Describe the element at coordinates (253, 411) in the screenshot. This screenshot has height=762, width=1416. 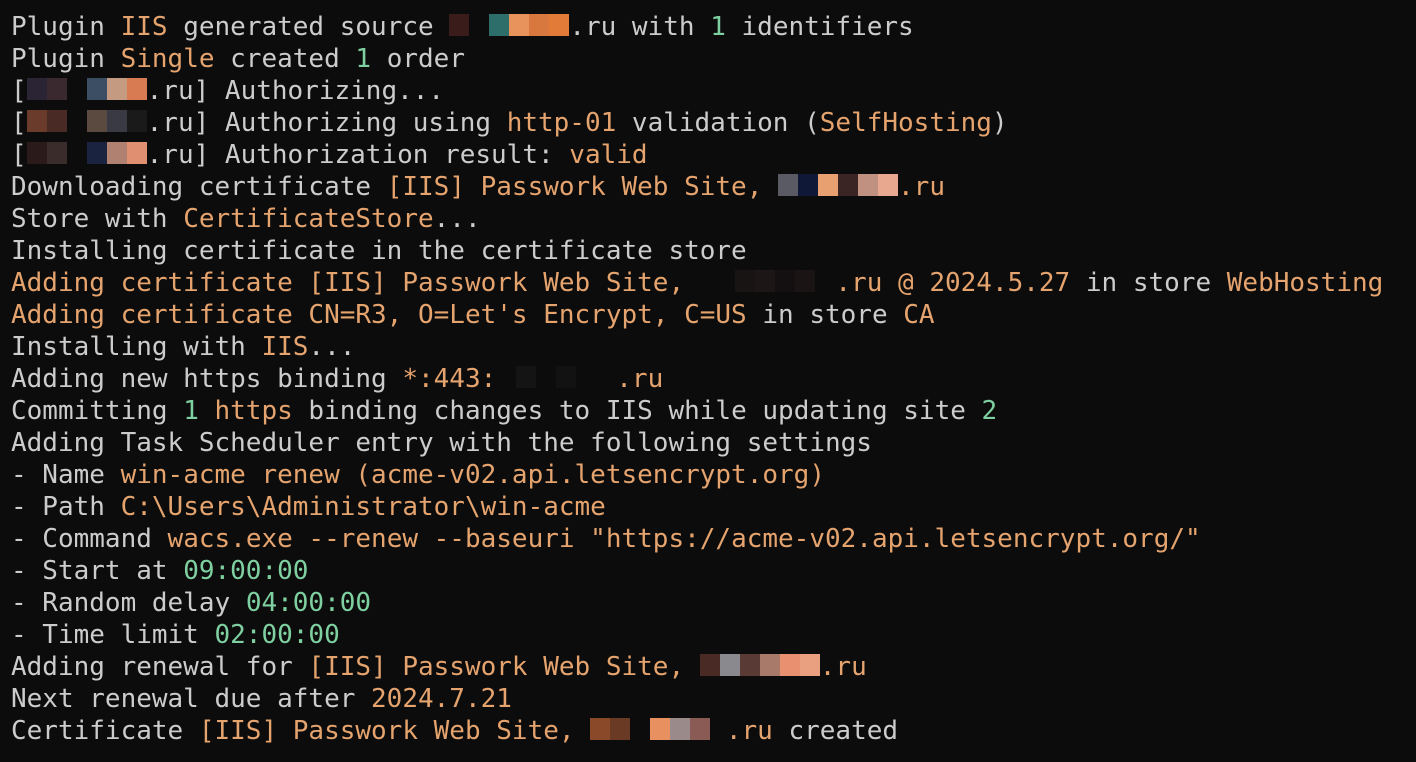
I see `console-text: https` at that location.